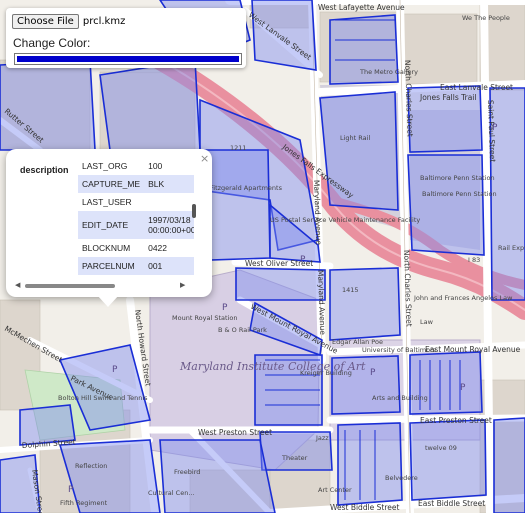 Image resolution: width=525 pixels, height=513 pixels. What do you see at coordinates (355, 138) in the screenshot?
I see `label-light-rail: Light Rail` at bounding box center [355, 138].